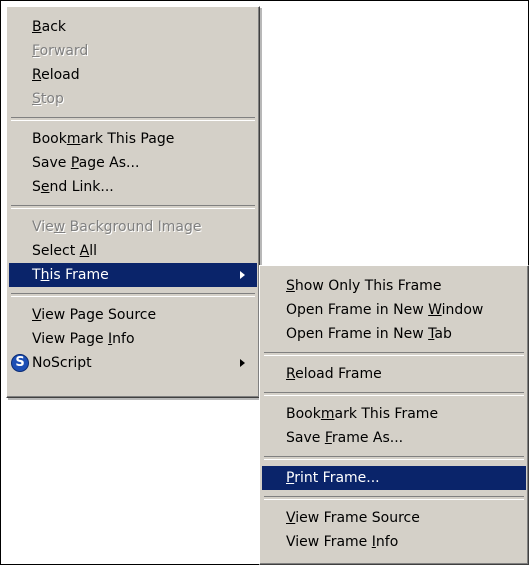  Describe the element at coordinates (48, 99) in the screenshot. I see `menu-item-label: Stop` at that location.